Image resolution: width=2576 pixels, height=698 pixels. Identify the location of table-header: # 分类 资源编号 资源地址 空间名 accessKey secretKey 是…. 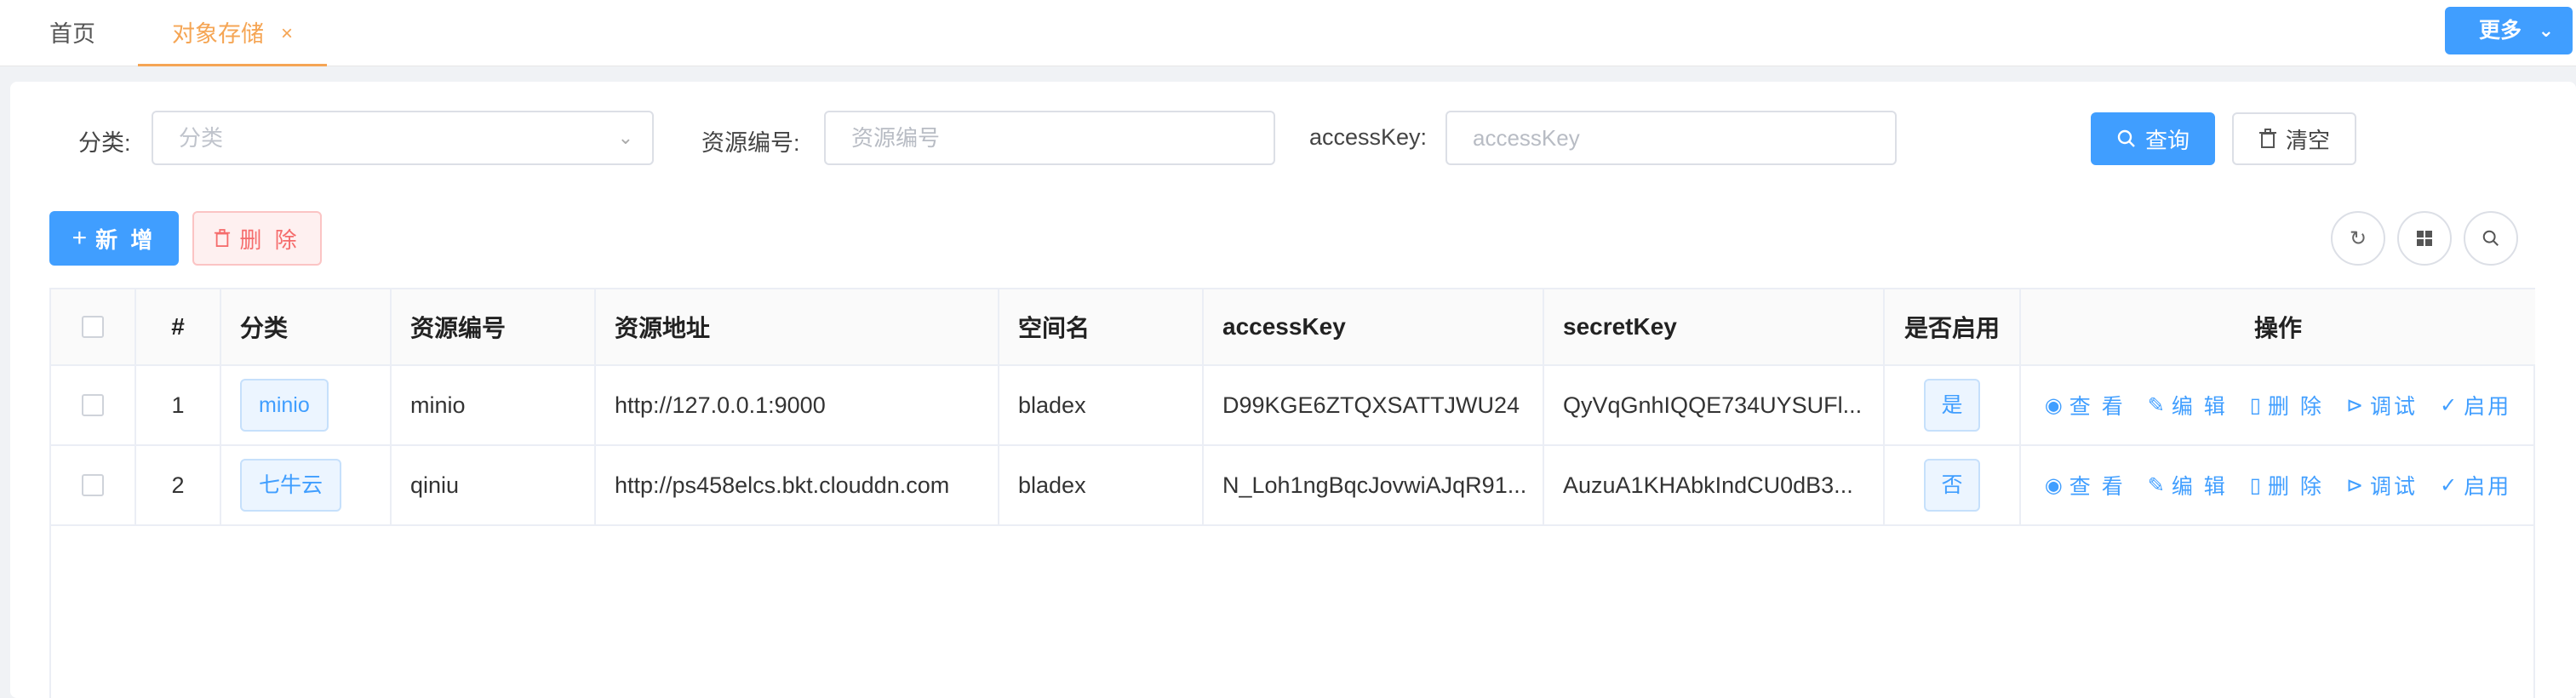
(1293, 328).